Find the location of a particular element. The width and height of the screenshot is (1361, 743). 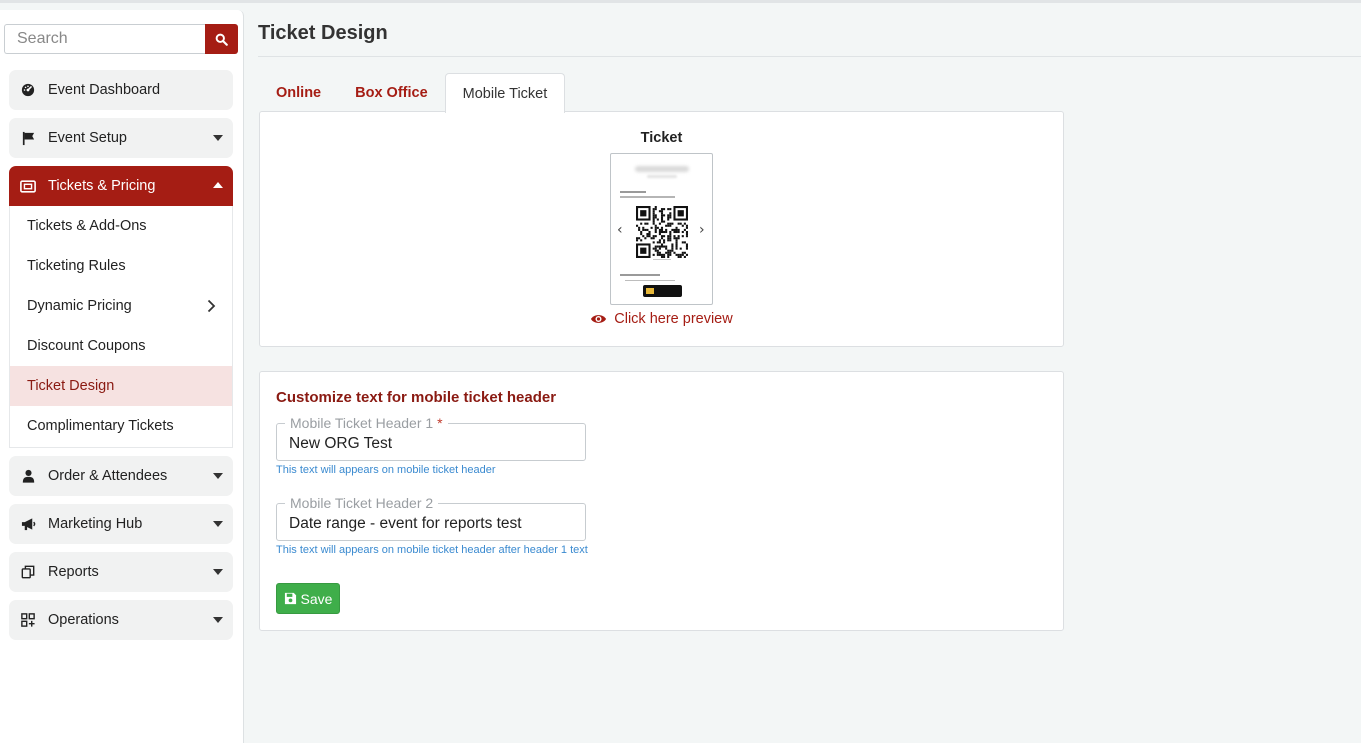

search-icon is located at coordinates (221, 39).